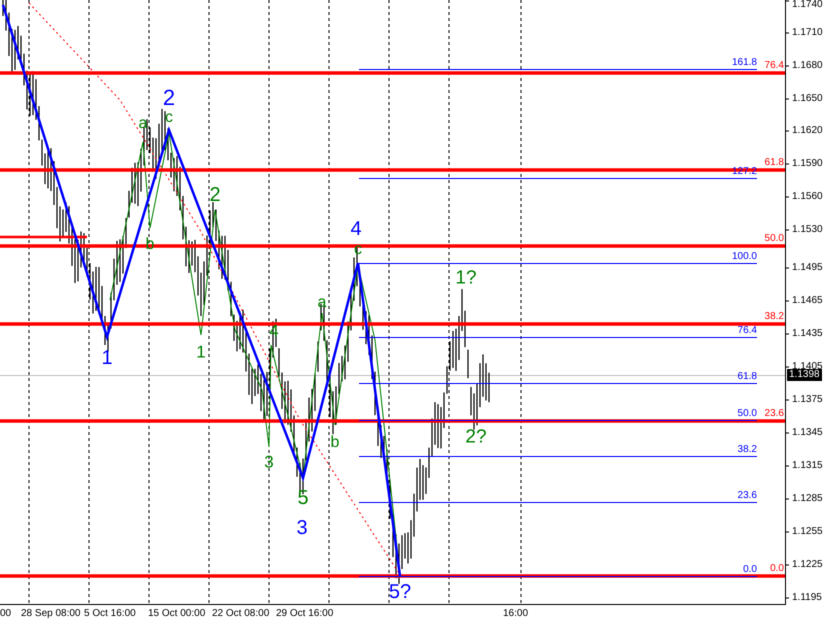  I want to click on wave-label: 5?, so click(400, 592).